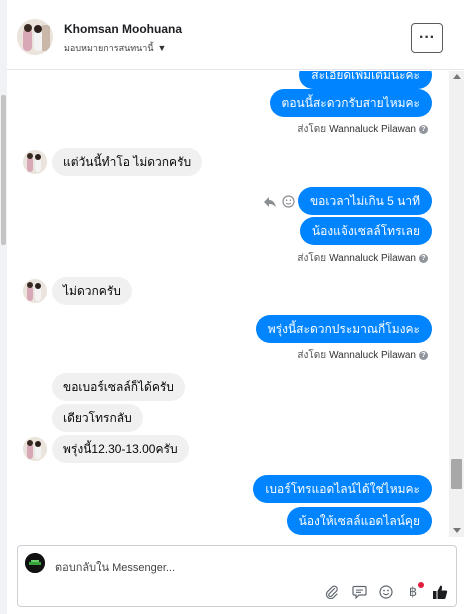  Describe the element at coordinates (3, 307) in the screenshot. I see `left-panel-edge` at that location.